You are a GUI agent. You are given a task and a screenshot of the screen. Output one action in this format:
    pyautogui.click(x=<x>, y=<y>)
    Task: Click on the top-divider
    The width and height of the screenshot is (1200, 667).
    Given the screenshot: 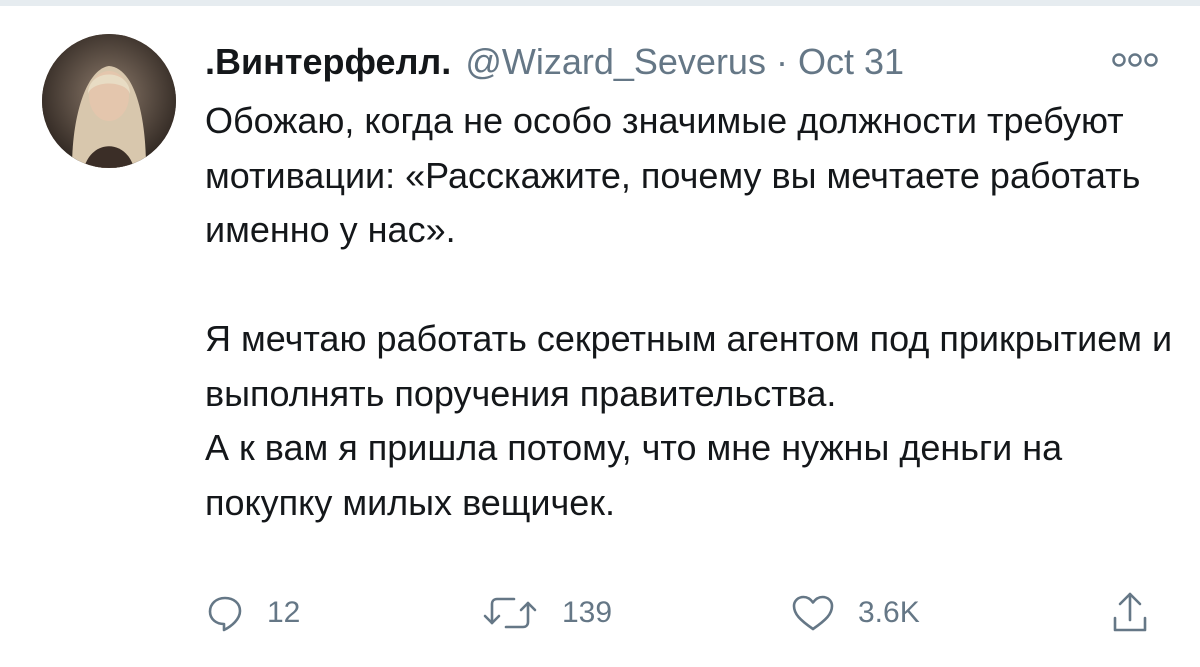 What is the action you would take?
    pyautogui.click(x=600, y=3)
    